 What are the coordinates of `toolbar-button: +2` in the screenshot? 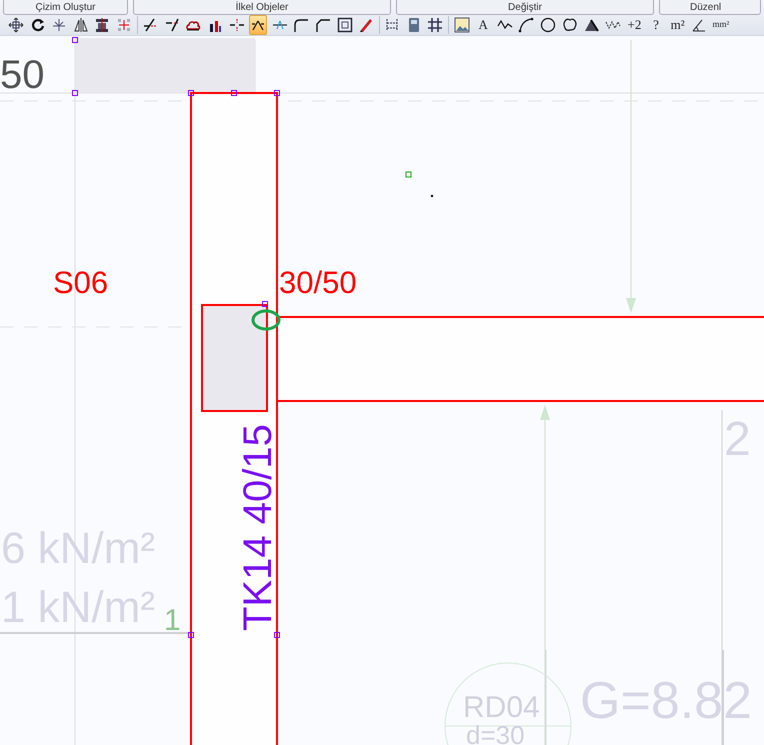 It's located at (634, 25).